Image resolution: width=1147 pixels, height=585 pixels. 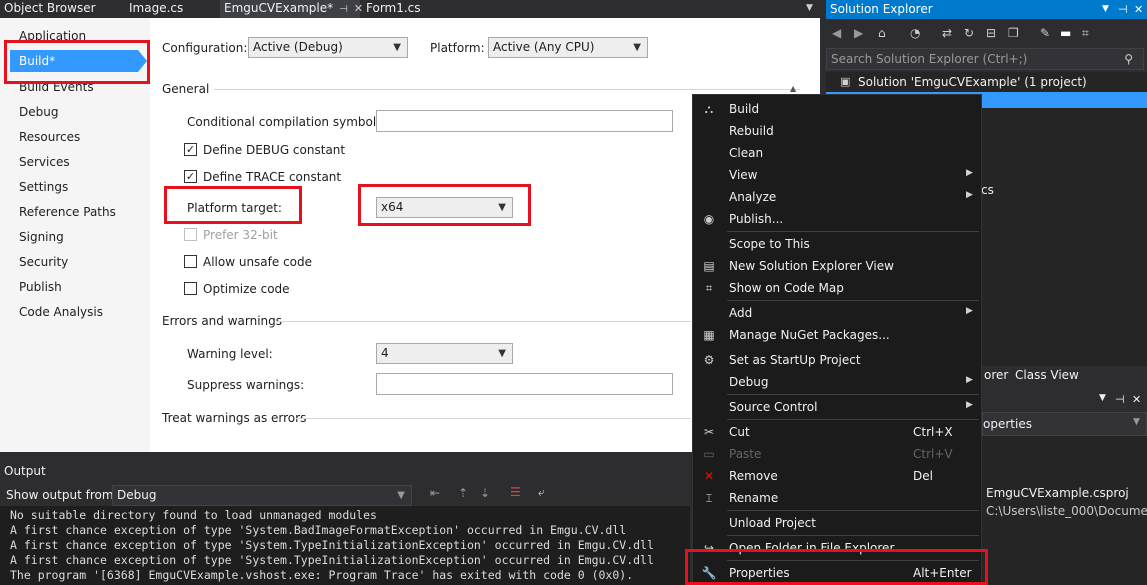 What do you see at coordinates (38, 112) in the screenshot?
I see `nav-item-debug: Debug` at bounding box center [38, 112].